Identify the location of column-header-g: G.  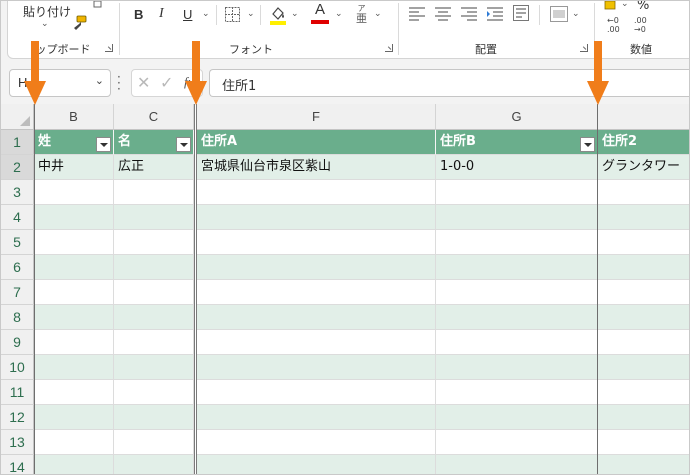
(517, 117).